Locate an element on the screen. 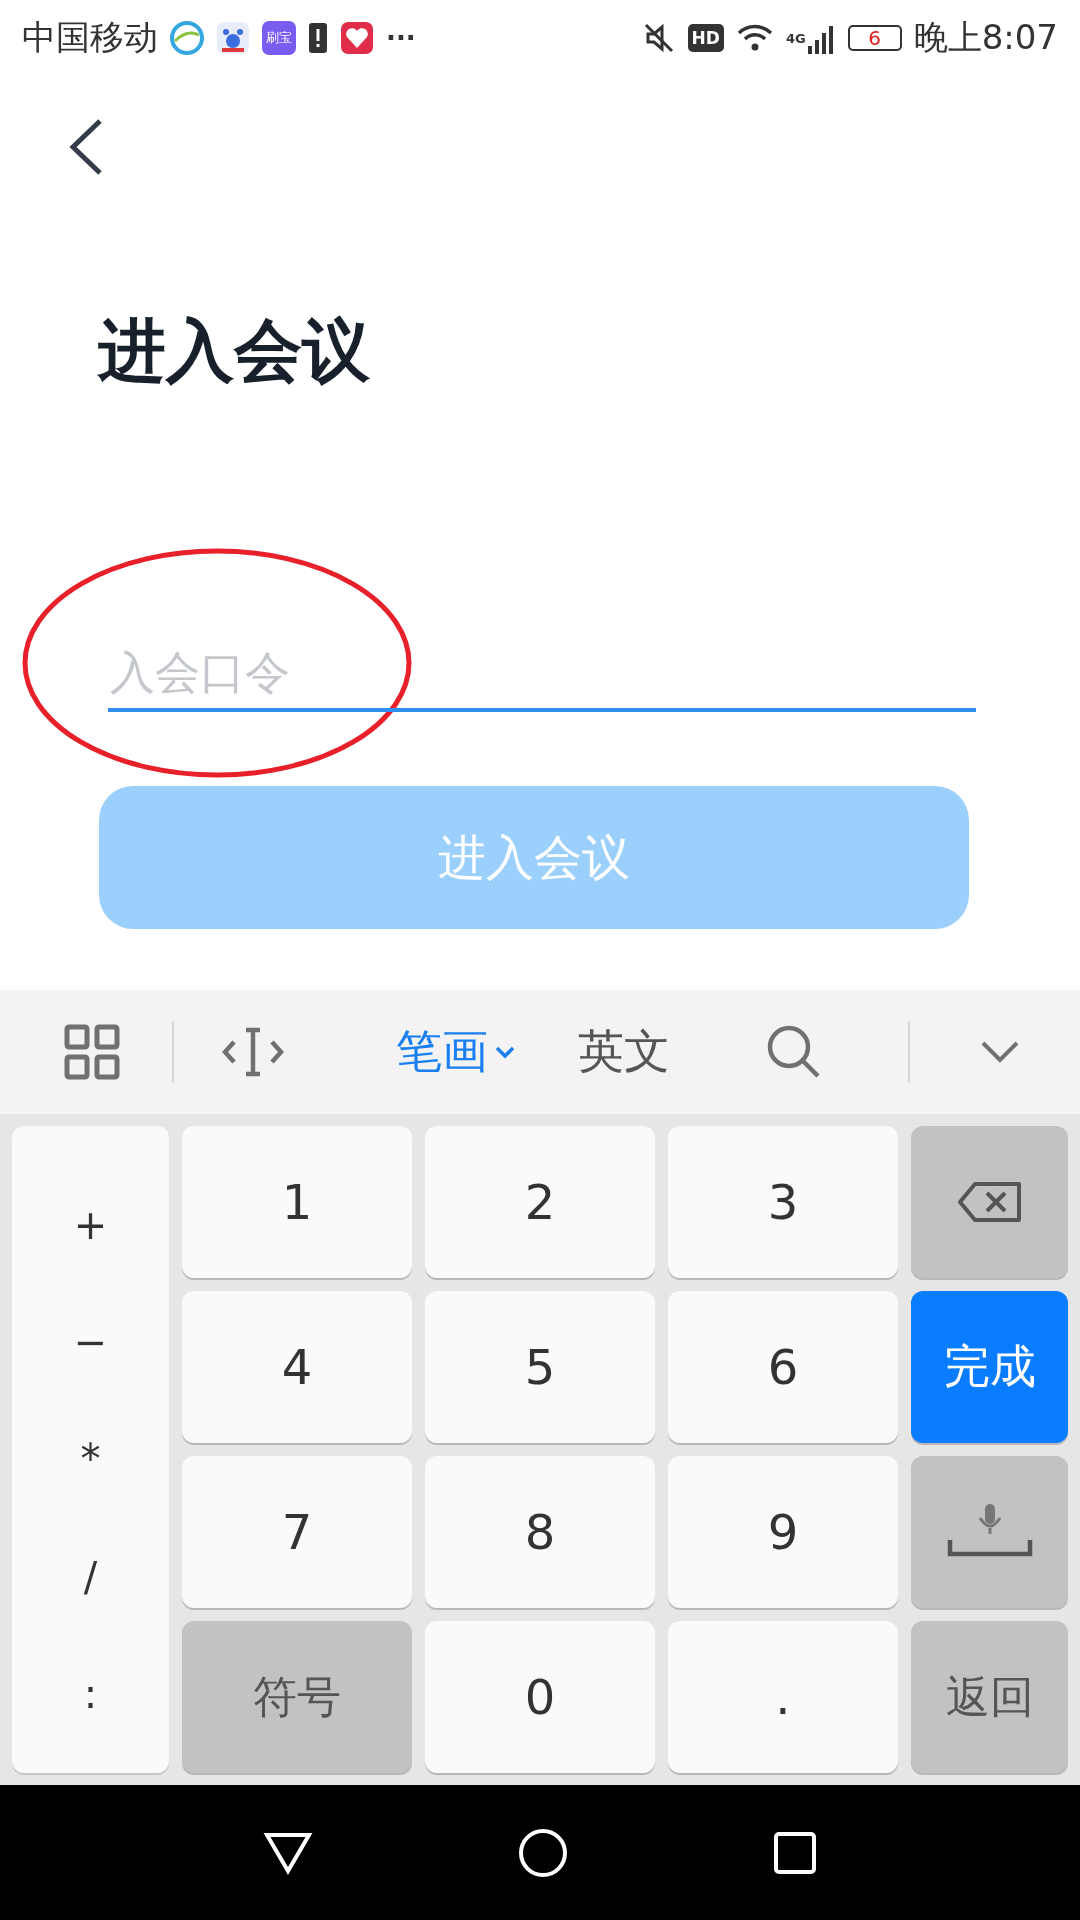 Image resolution: width=1080 pixels, height=1920 pixels. function-key: 返回 is located at coordinates (989, 1697).